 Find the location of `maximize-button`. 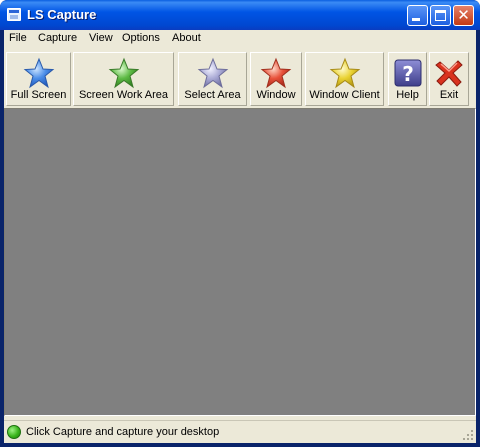

maximize-button is located at coordinates (440, 15).